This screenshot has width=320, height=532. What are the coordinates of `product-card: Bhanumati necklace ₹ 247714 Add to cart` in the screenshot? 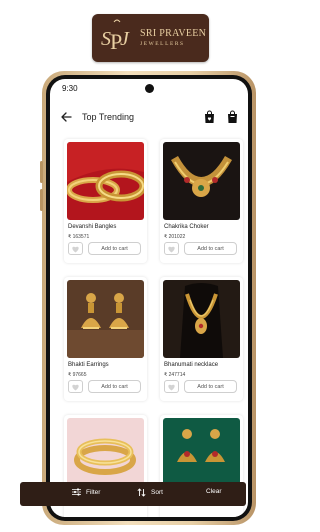 It's located at (201, 339).